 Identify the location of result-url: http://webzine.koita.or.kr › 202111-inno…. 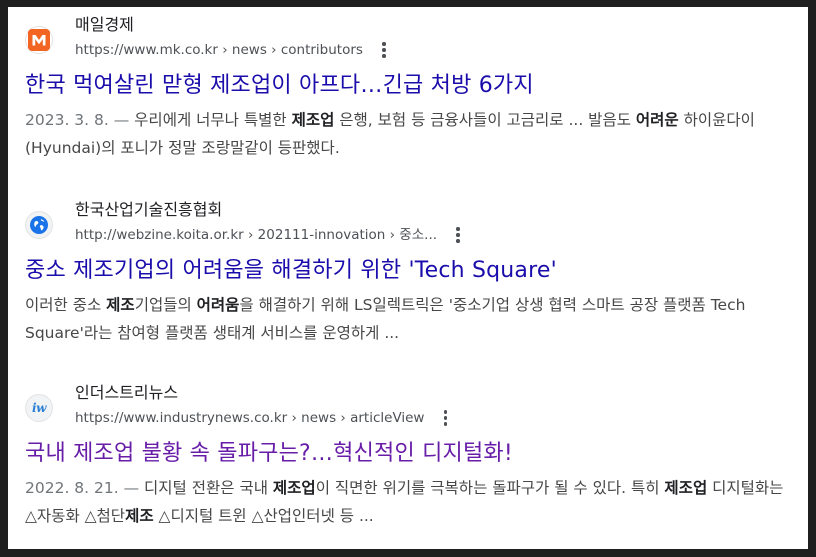
(256, 235).